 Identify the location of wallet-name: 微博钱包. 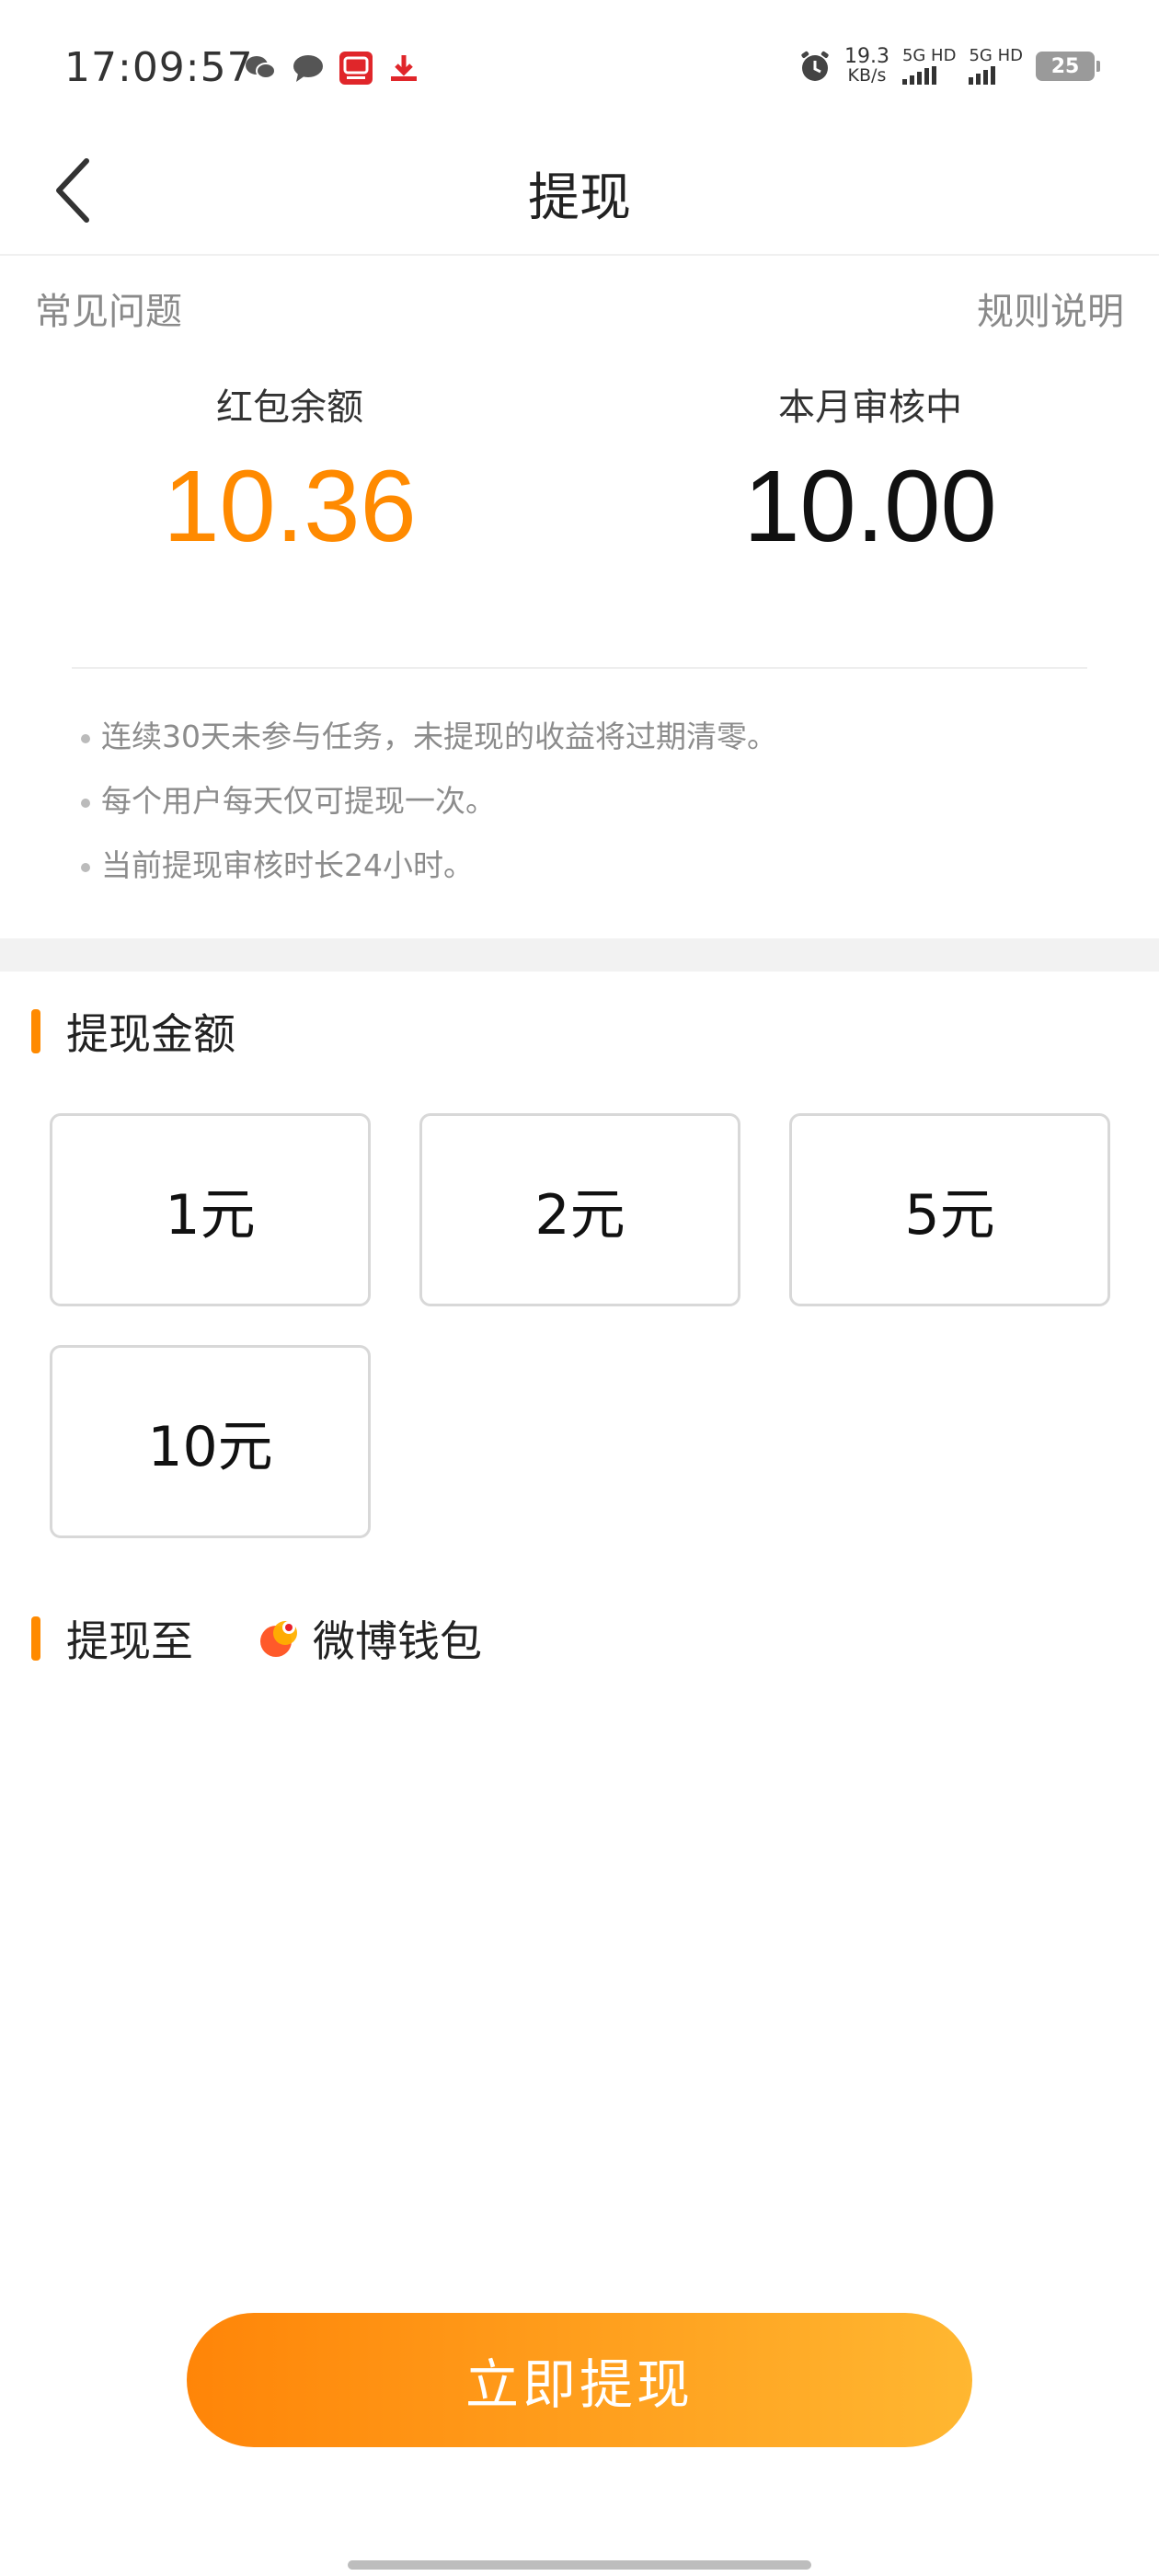
(397, 1641).